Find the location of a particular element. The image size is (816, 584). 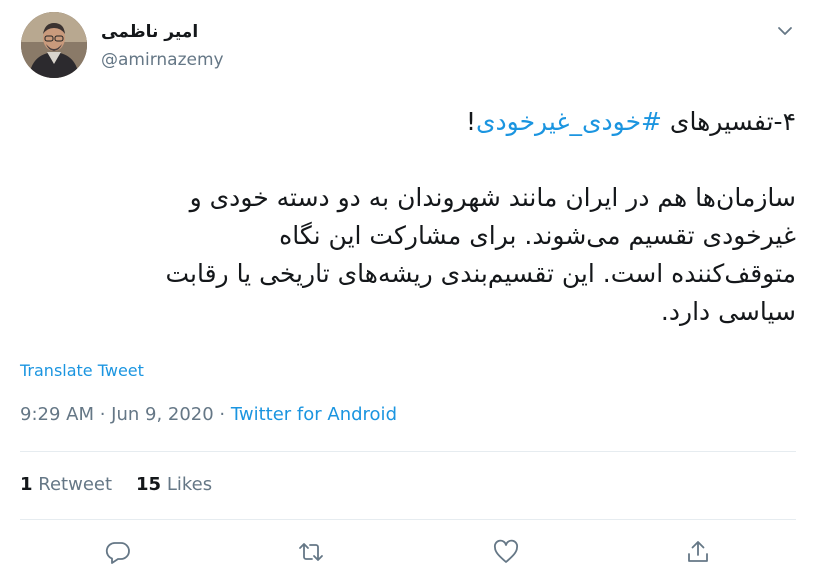

likes-stat: 15 Likes is located at coordinates (174, 484).